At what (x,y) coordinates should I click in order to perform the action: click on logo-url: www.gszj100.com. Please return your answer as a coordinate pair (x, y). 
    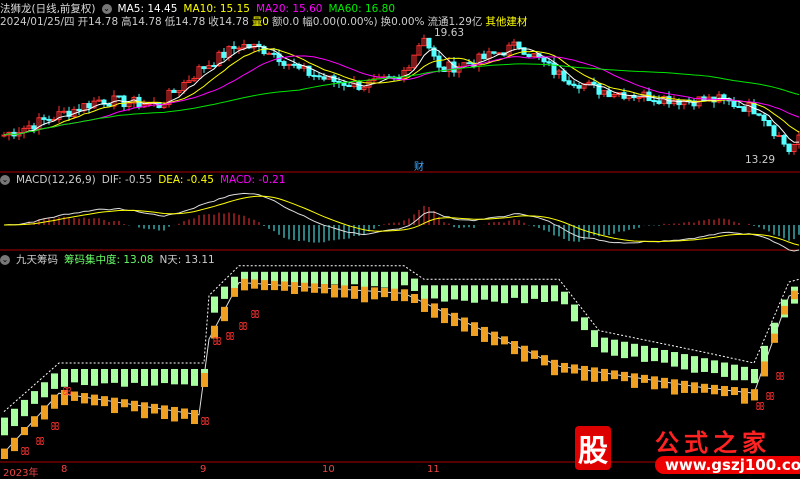
    Looking at the image, I should click on (727, 465).